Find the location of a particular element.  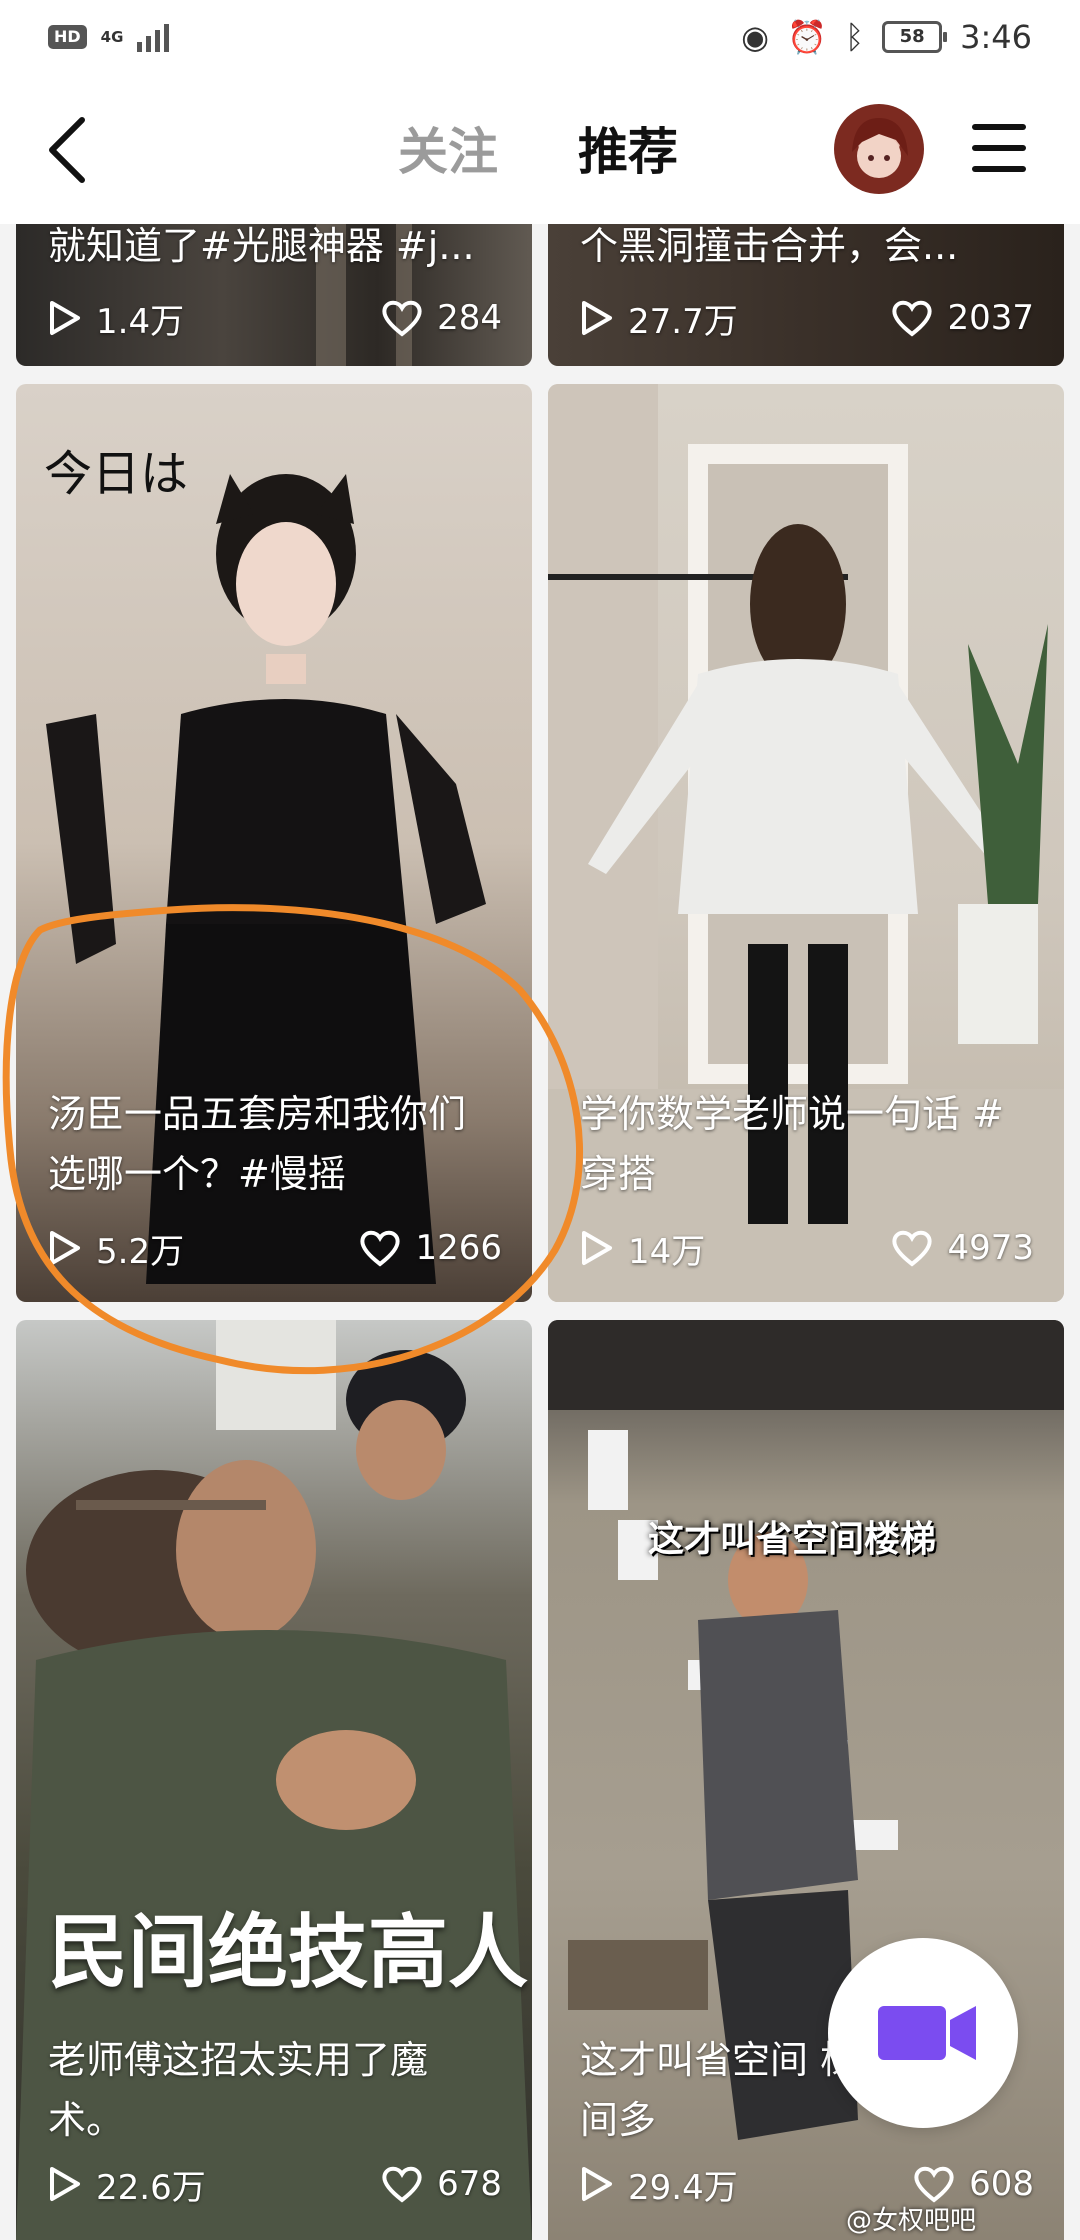

like-count: 1266 is located at coordinates (458, 1248).